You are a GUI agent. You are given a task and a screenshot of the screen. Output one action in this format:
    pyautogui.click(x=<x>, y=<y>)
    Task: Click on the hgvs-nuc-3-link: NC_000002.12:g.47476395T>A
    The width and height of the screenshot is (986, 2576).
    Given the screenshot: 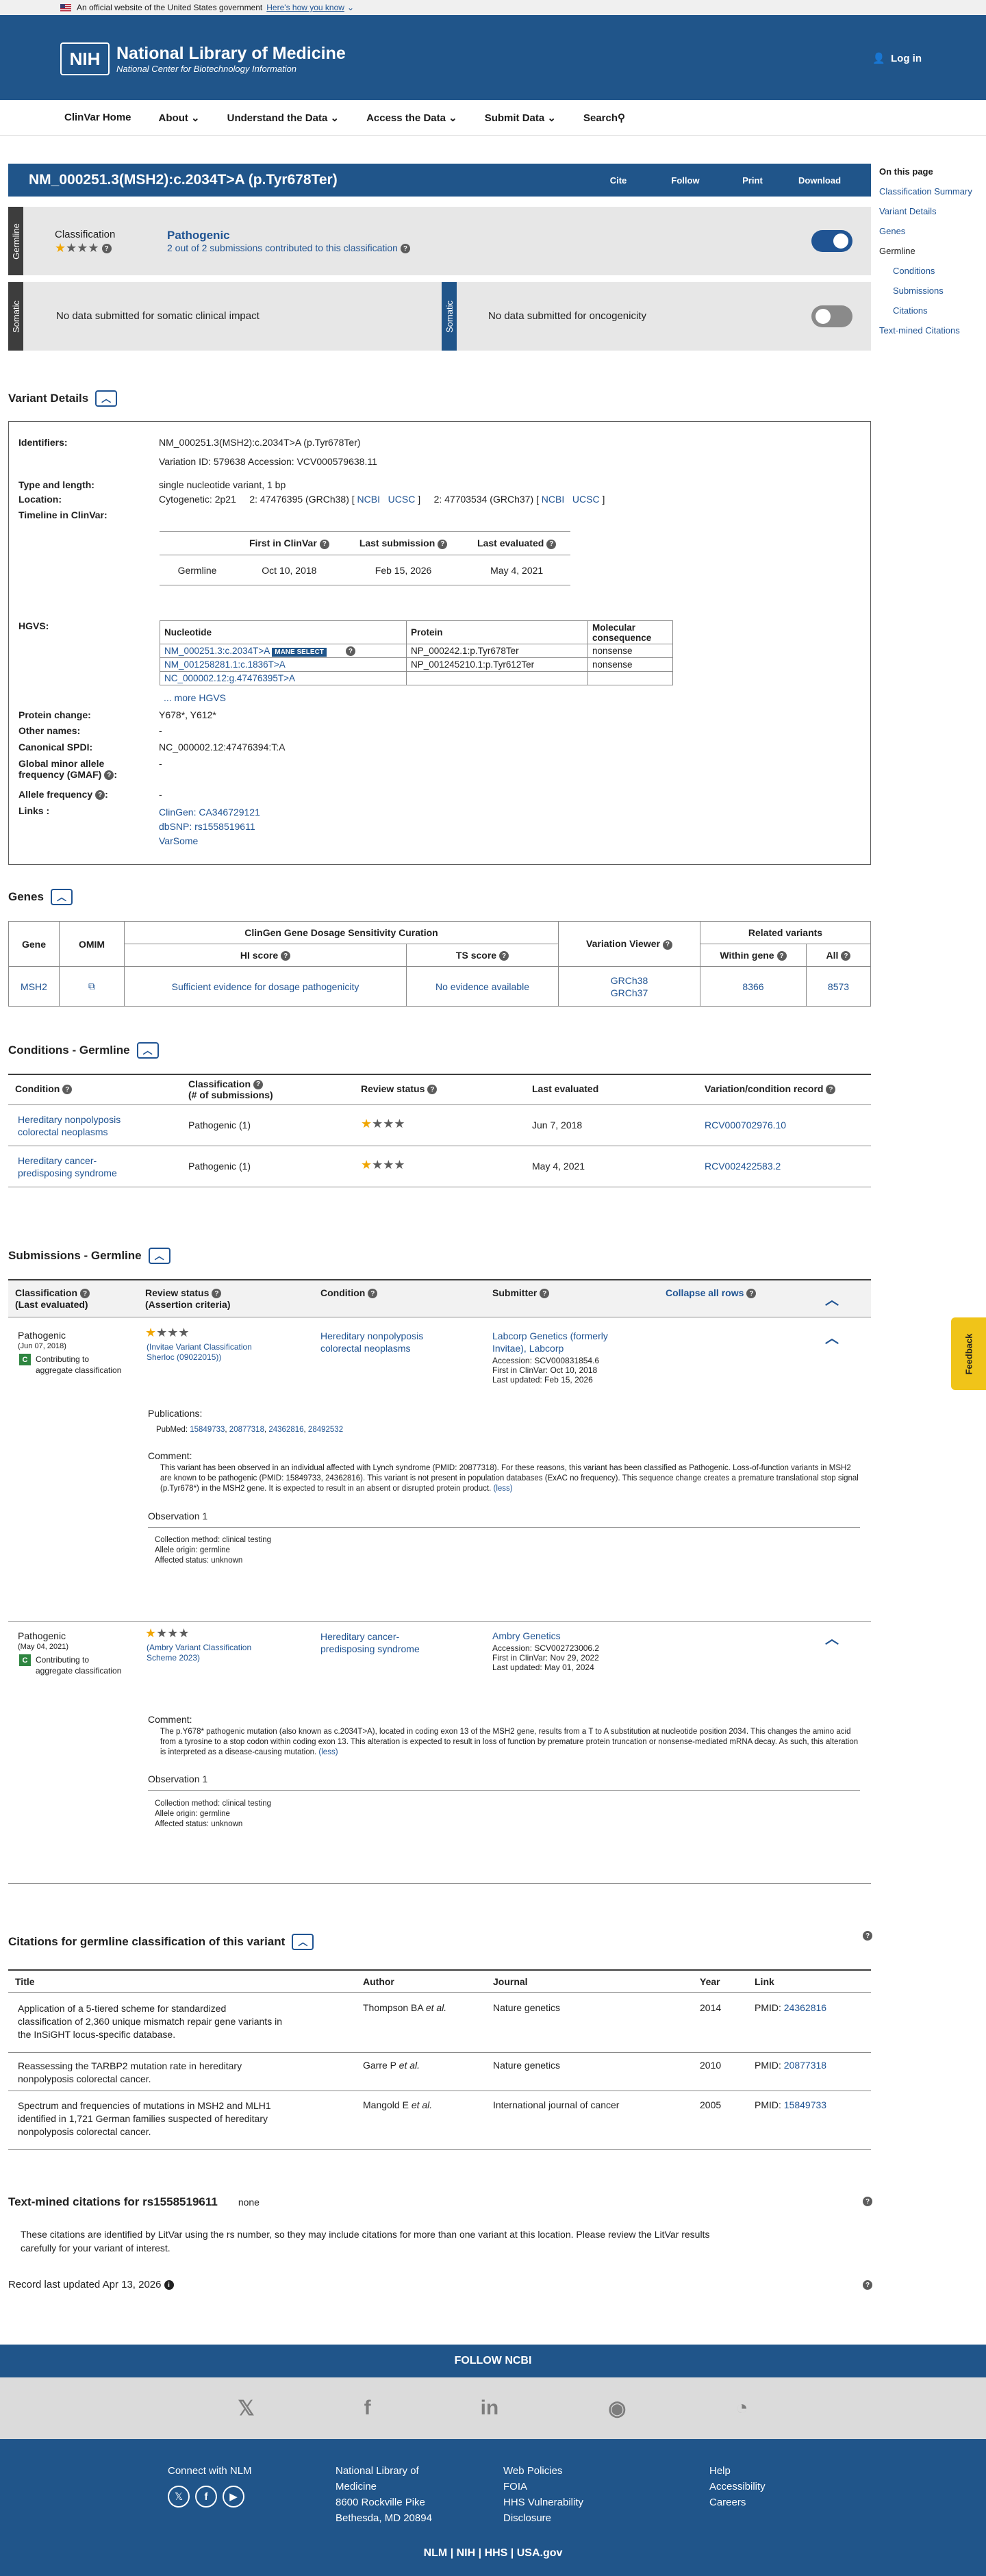 What is the action you would take?
    pyautogui.click(x=229, y=678)
    